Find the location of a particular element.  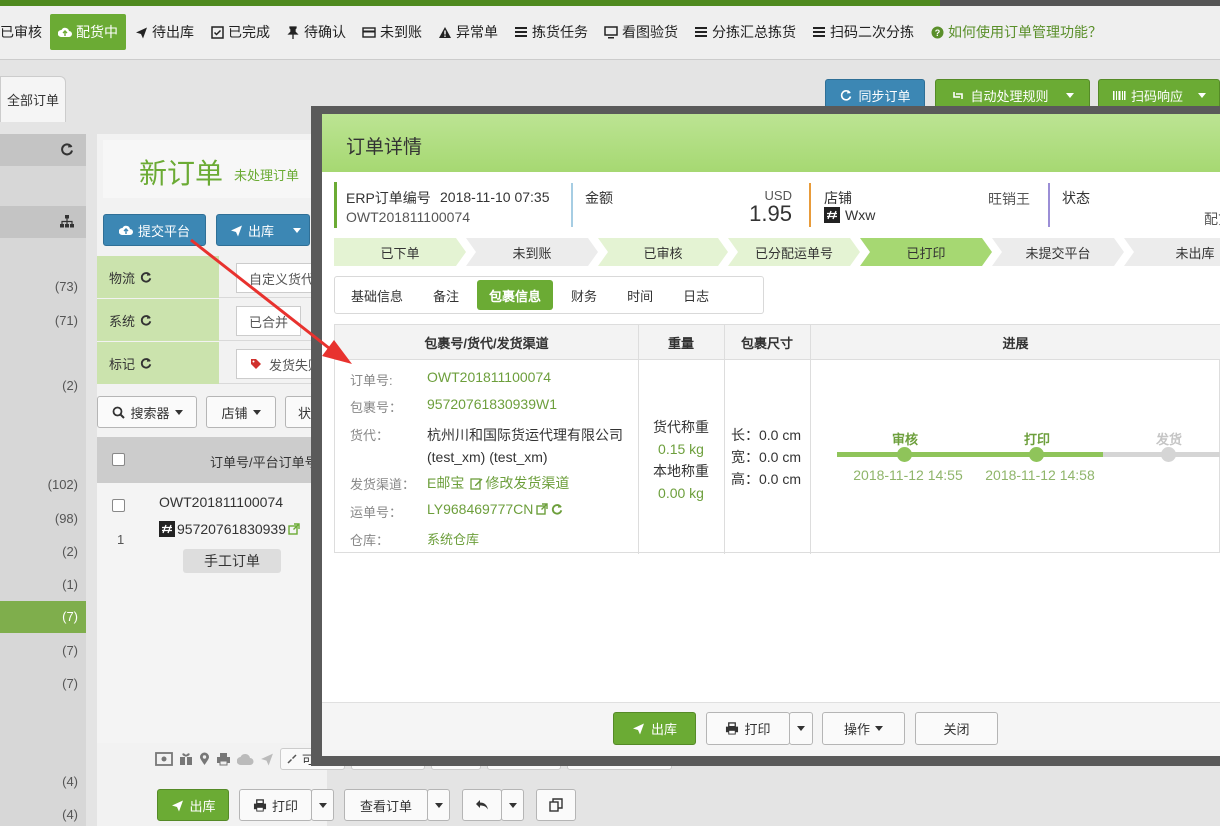

cloud-icon is located at coordinates (245, 759).